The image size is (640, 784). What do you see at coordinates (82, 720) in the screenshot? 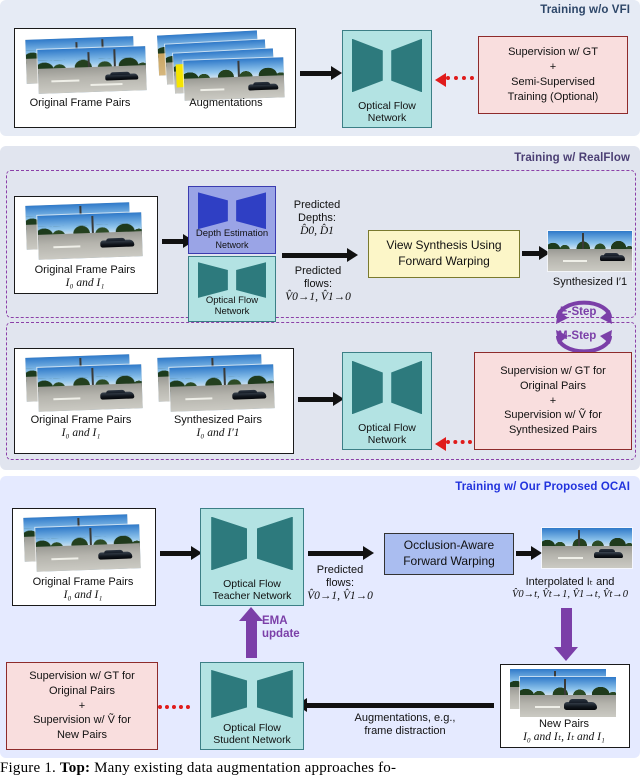
I see `ocai-supervision-line4: Supervision w/ Ṽ for` at bounding box center [82, 720].